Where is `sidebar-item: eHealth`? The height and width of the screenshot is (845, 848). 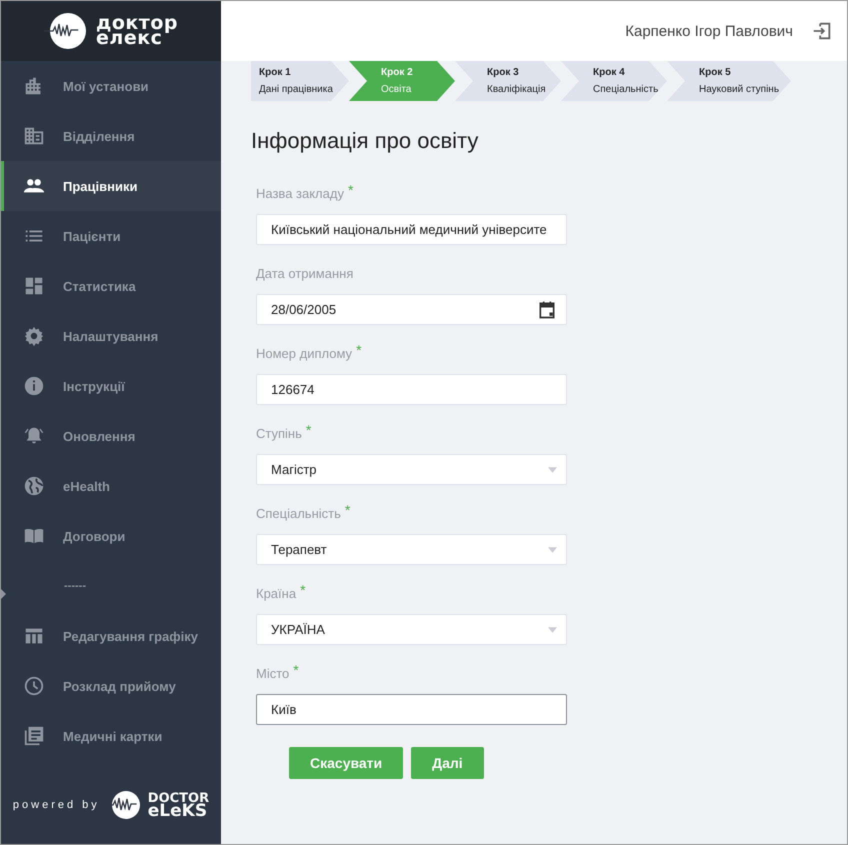
sidebar-item: eHealth is located at coordinates (111, 486).